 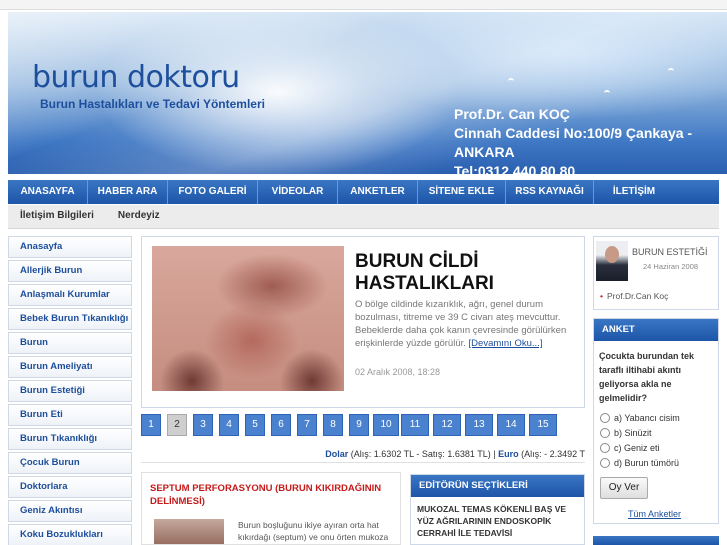 I want to click on nav-item-anketler: ANKETLER, so click(x=378, y=192).